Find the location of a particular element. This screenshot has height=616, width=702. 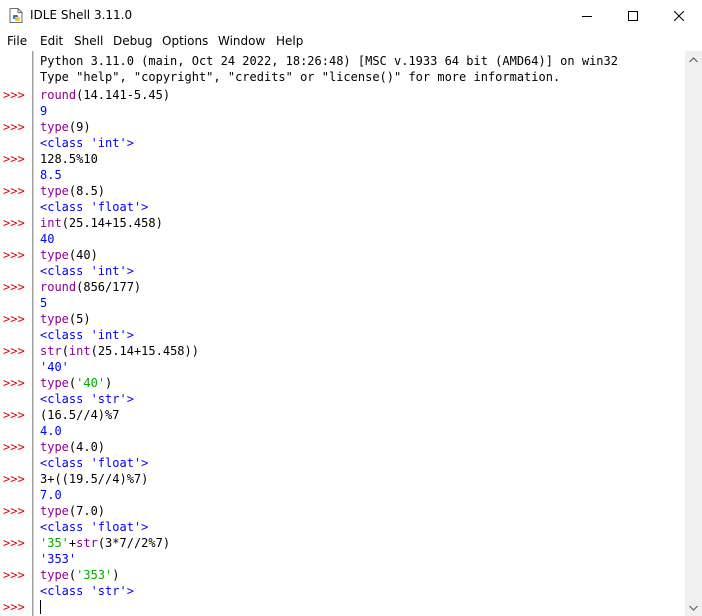

code-token: (25.14+15.458)) is located at coordinates (144, 351).